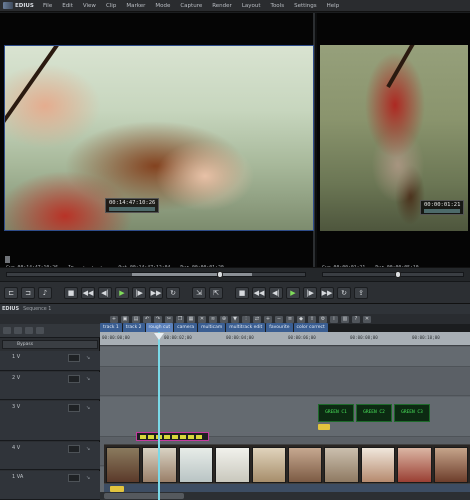  Describe the element at coordinates (293, 292) in the screenshot. I see `rec-play-button: ▶` at that location.